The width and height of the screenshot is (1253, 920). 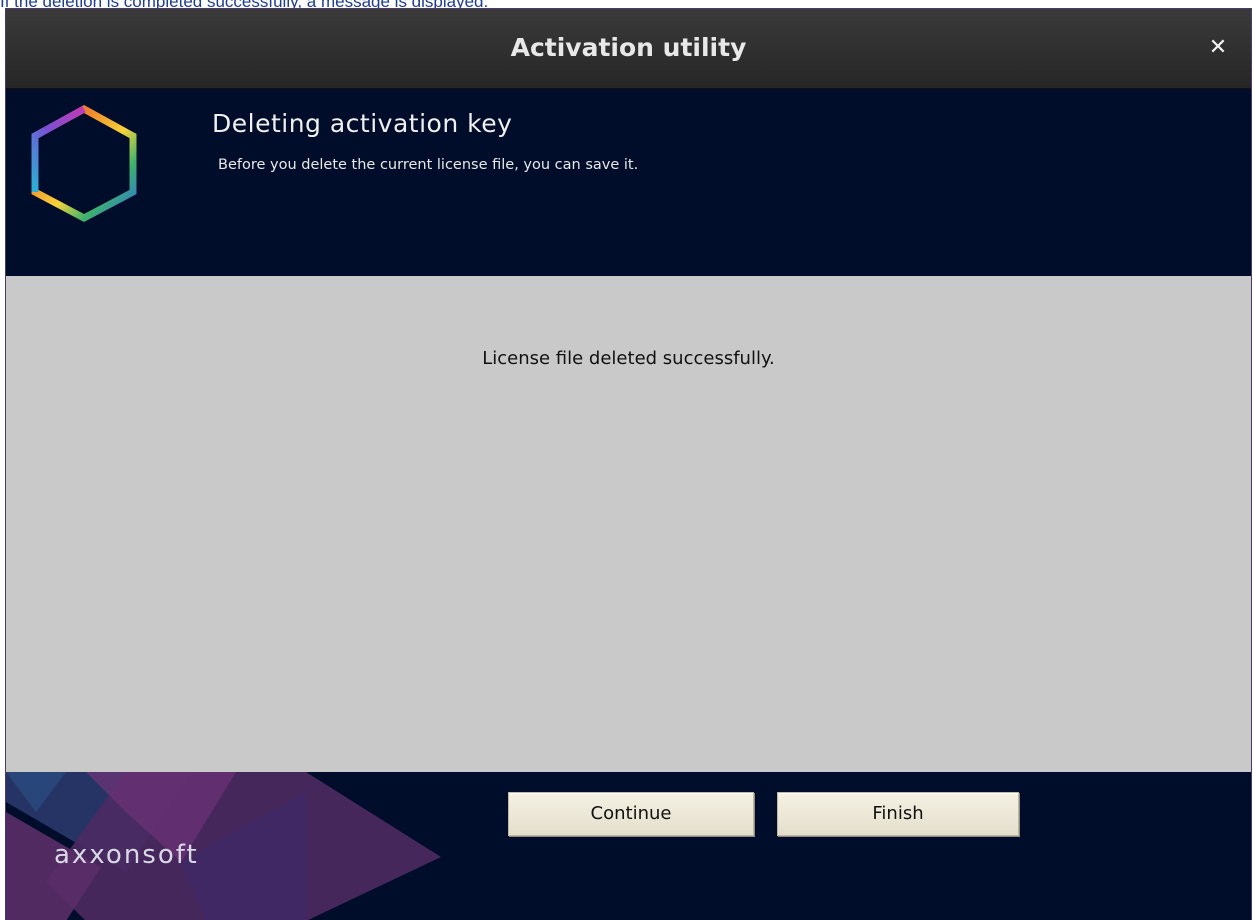 What do you see at coordinates (84, 163) in the screenshot?
I see `hexagon-logo-icon` at bounding box center [84, 163].